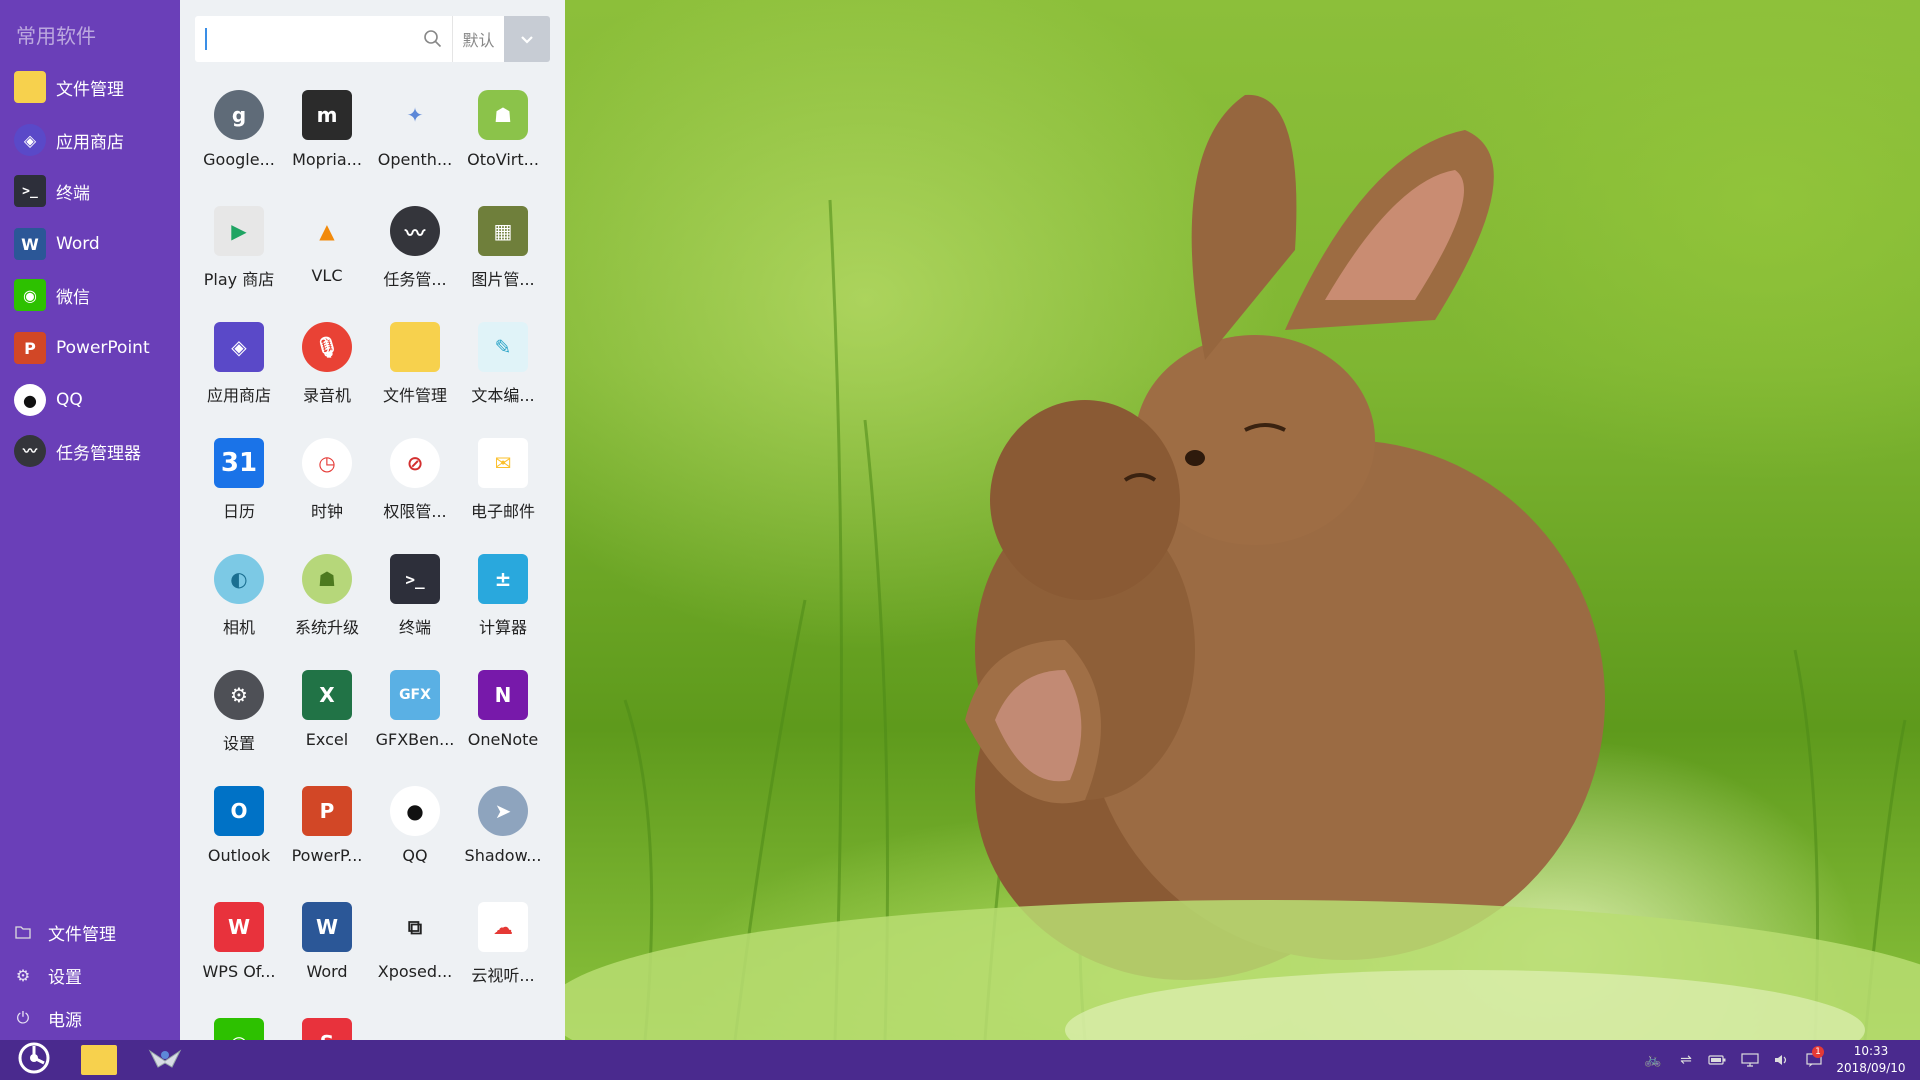  I want to click on start-menu-button, so click(34, 1060).